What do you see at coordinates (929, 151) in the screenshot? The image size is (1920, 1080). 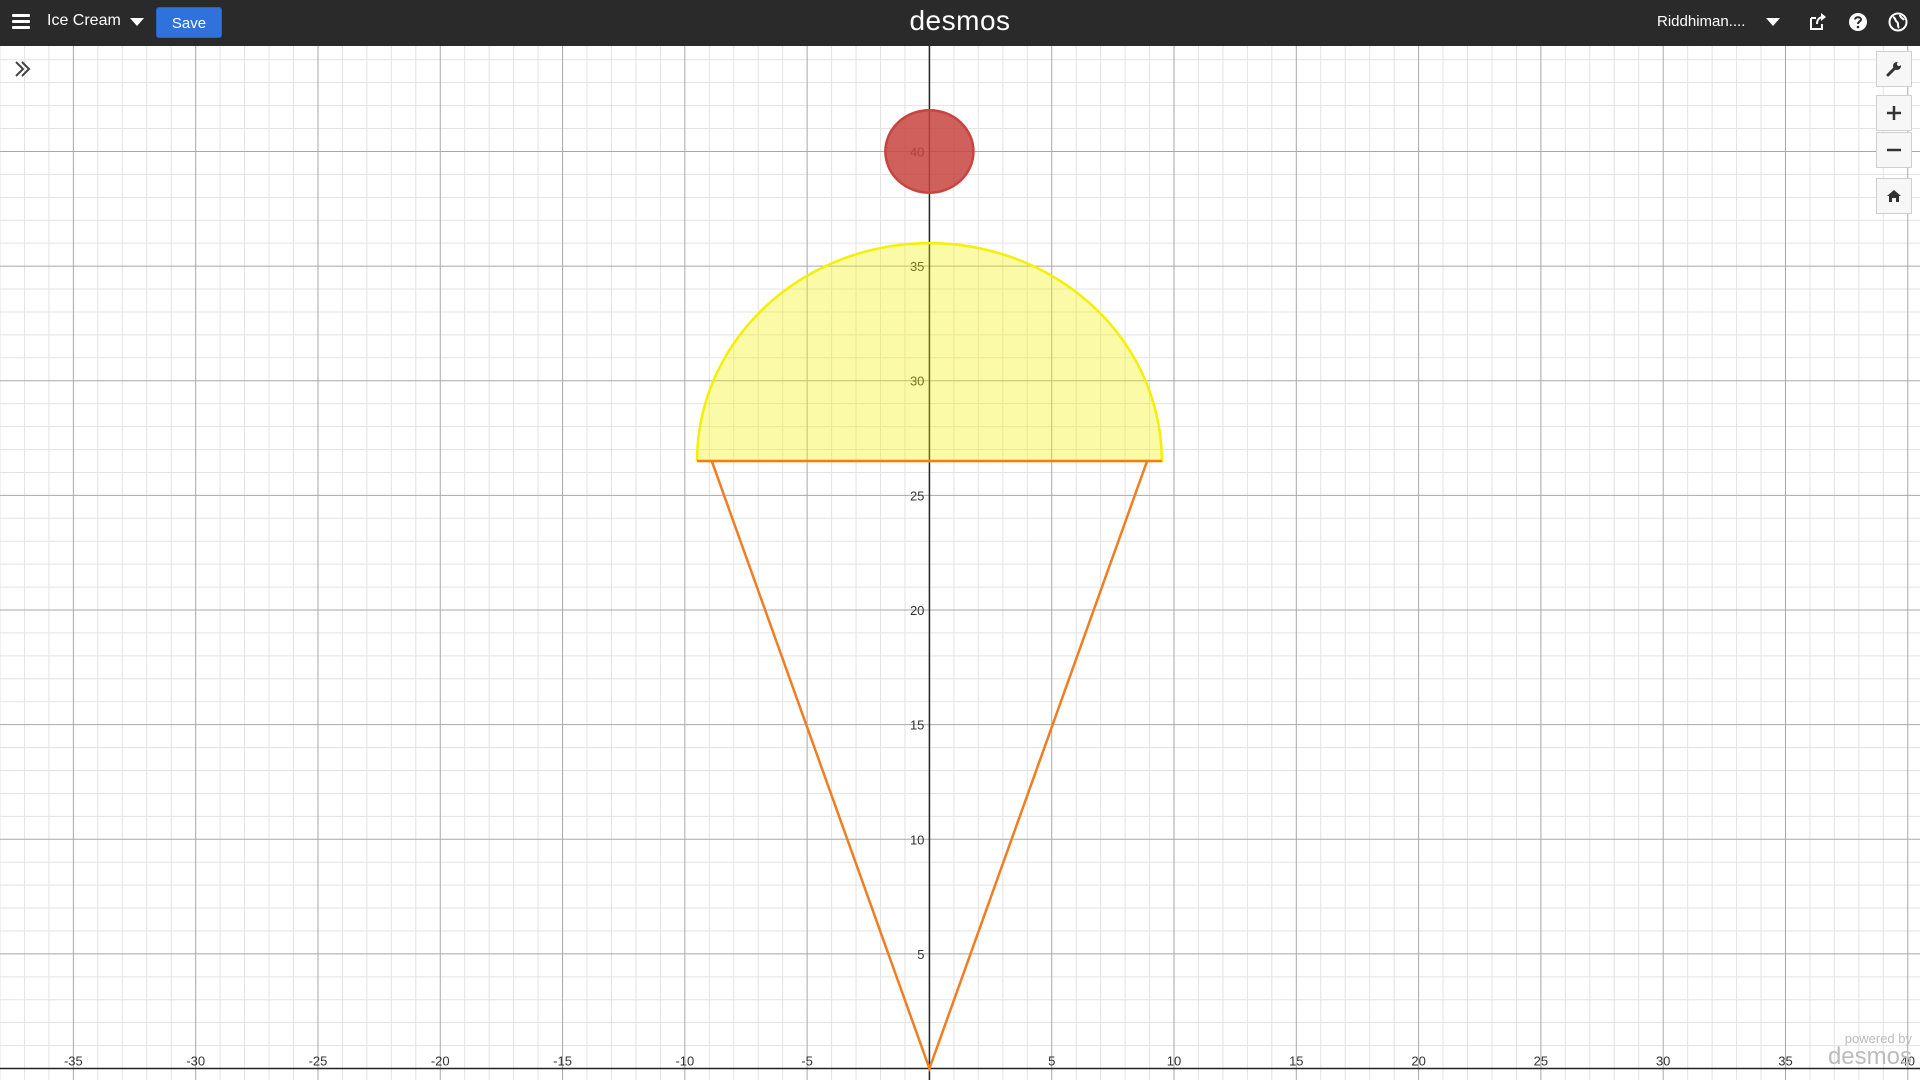 I see `cherry` at bounding box center [929, 151].